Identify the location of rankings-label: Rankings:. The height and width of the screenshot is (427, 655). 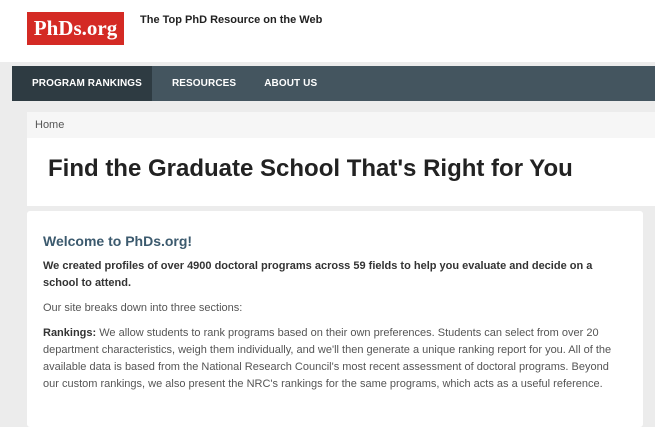
(70, 333).